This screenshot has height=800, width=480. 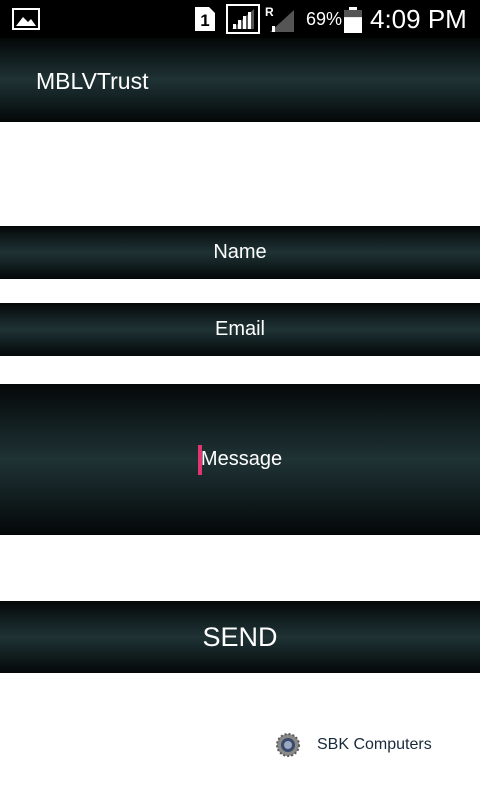 I want to click on roaming-signal-icon: R, so click(x=279, y=18).